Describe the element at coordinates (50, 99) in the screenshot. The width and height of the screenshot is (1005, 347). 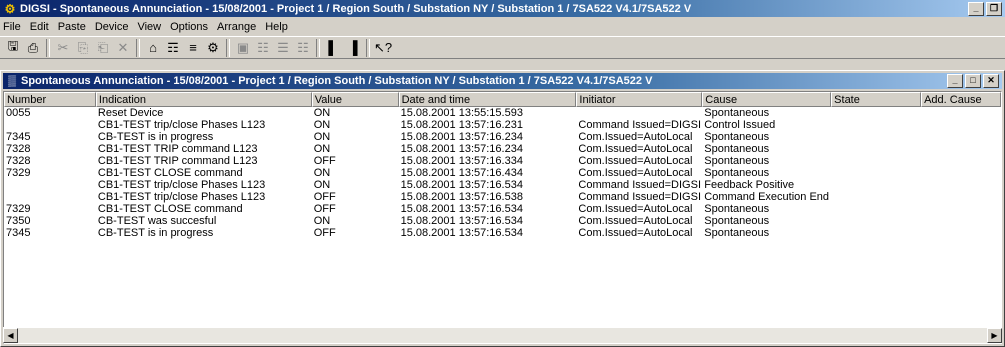
I see `column-header-number: Number` at that location.